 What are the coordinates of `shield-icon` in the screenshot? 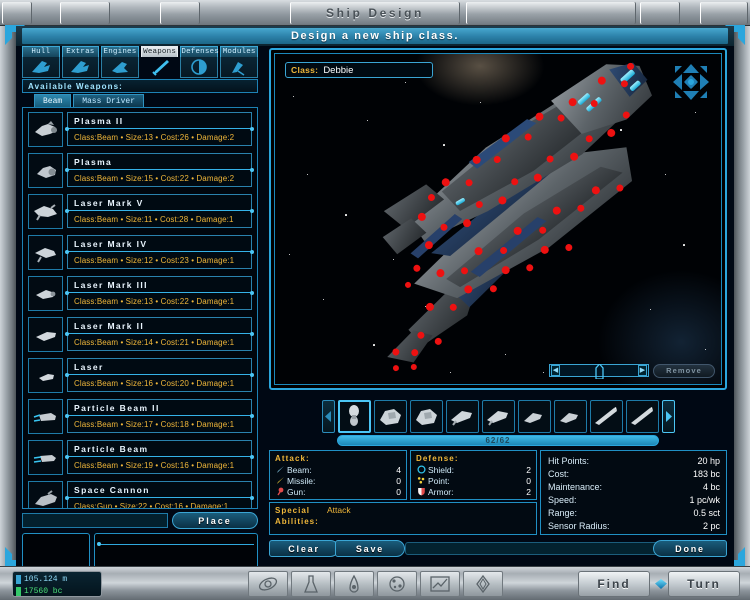 It's located at (199, 67).